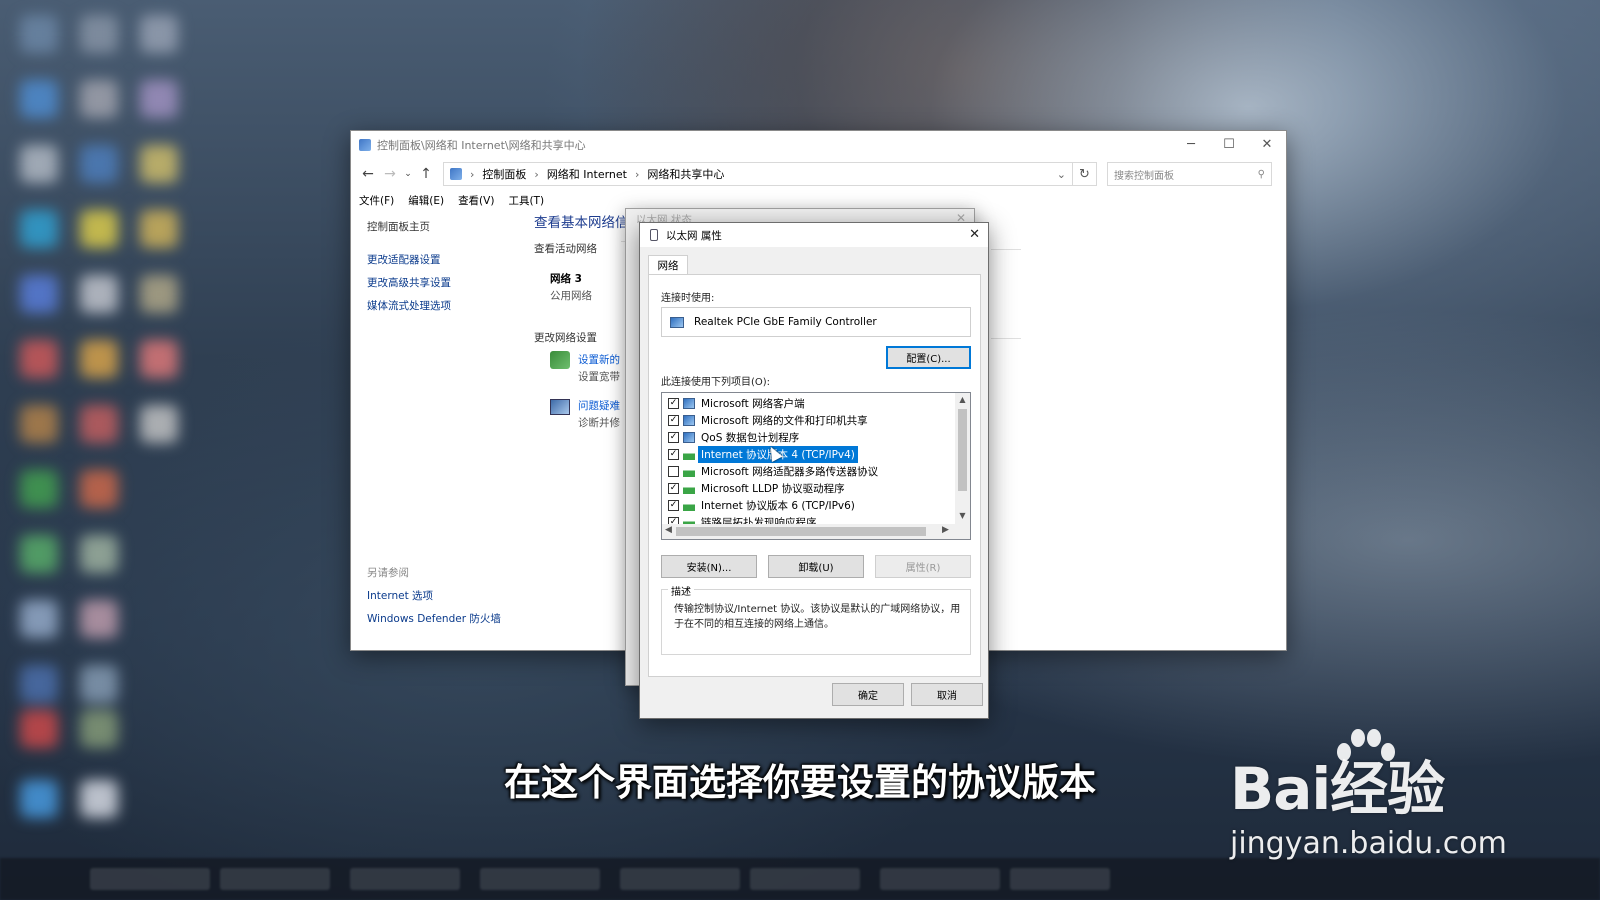 The height and width of the screenshot is (900, 1600). I want to click on scroll-up-icon: ▲, so click(962, 399).